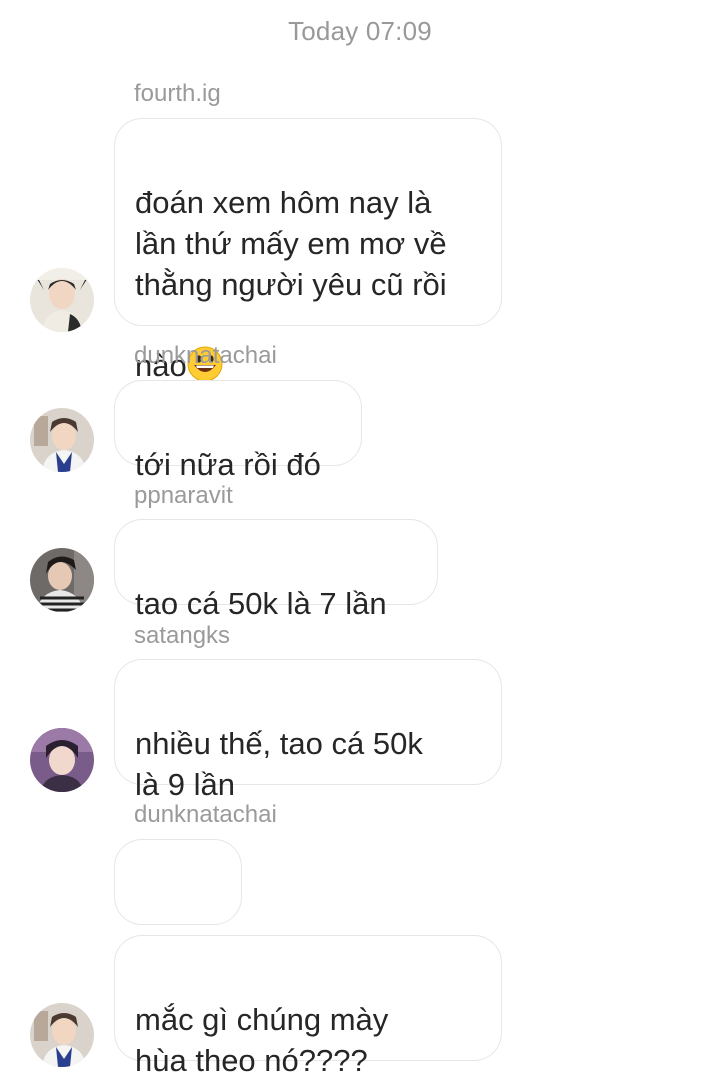 The width and height of the screenshot is (720, 1076). I want to click on sender-name: fourth.ig, so click(177, 93).